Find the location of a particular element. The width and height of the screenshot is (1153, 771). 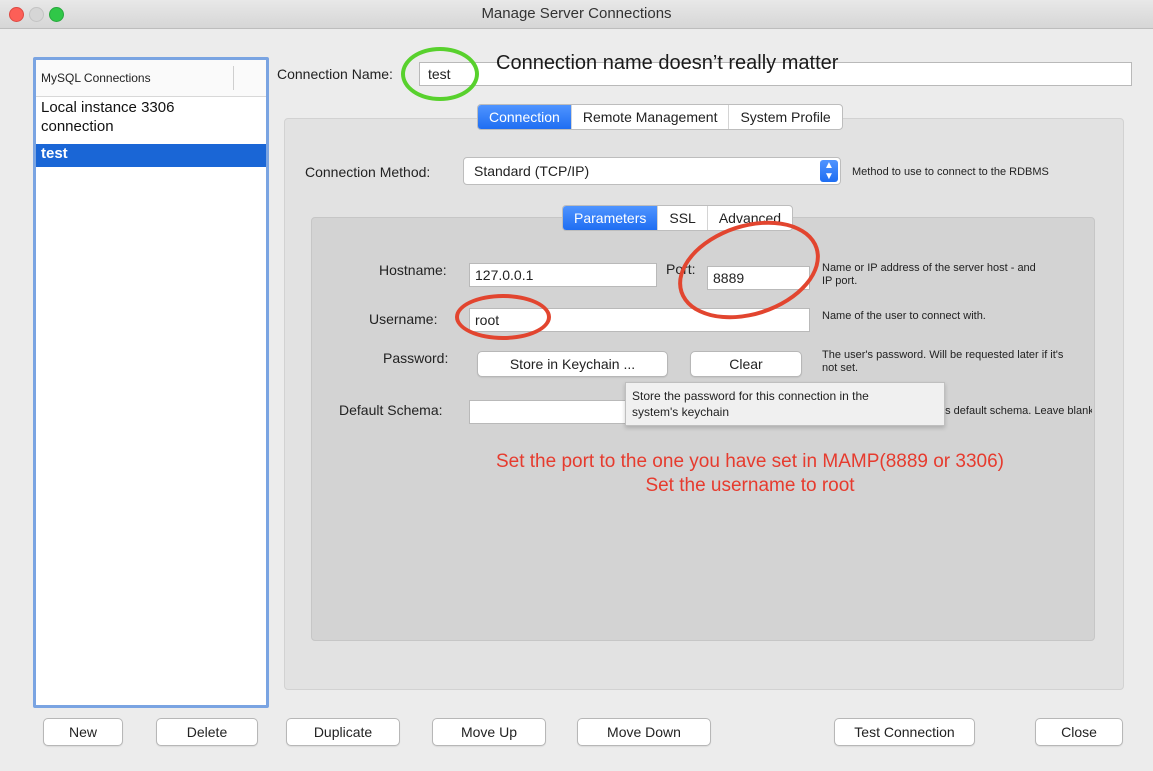

annotation-connection-name-note: Connection name doesn’t really matter is located at coordinates (667, 63).